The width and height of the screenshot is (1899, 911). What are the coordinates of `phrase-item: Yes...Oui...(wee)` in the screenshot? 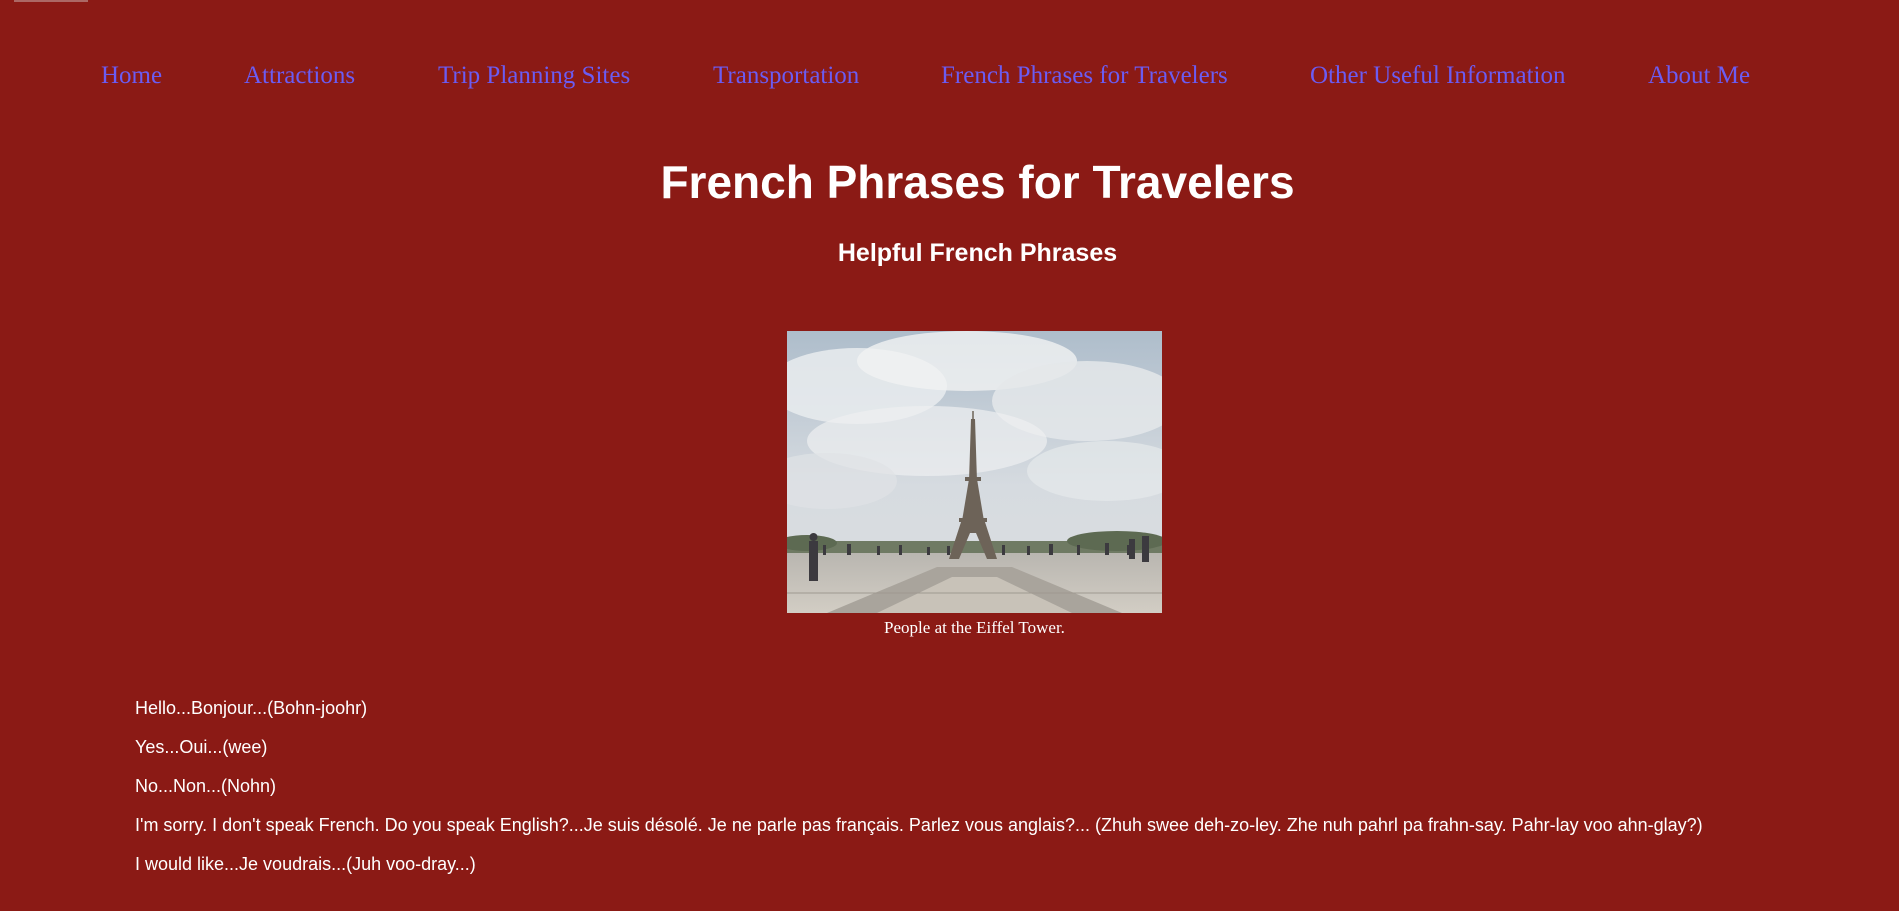 It's located at (201, 747).